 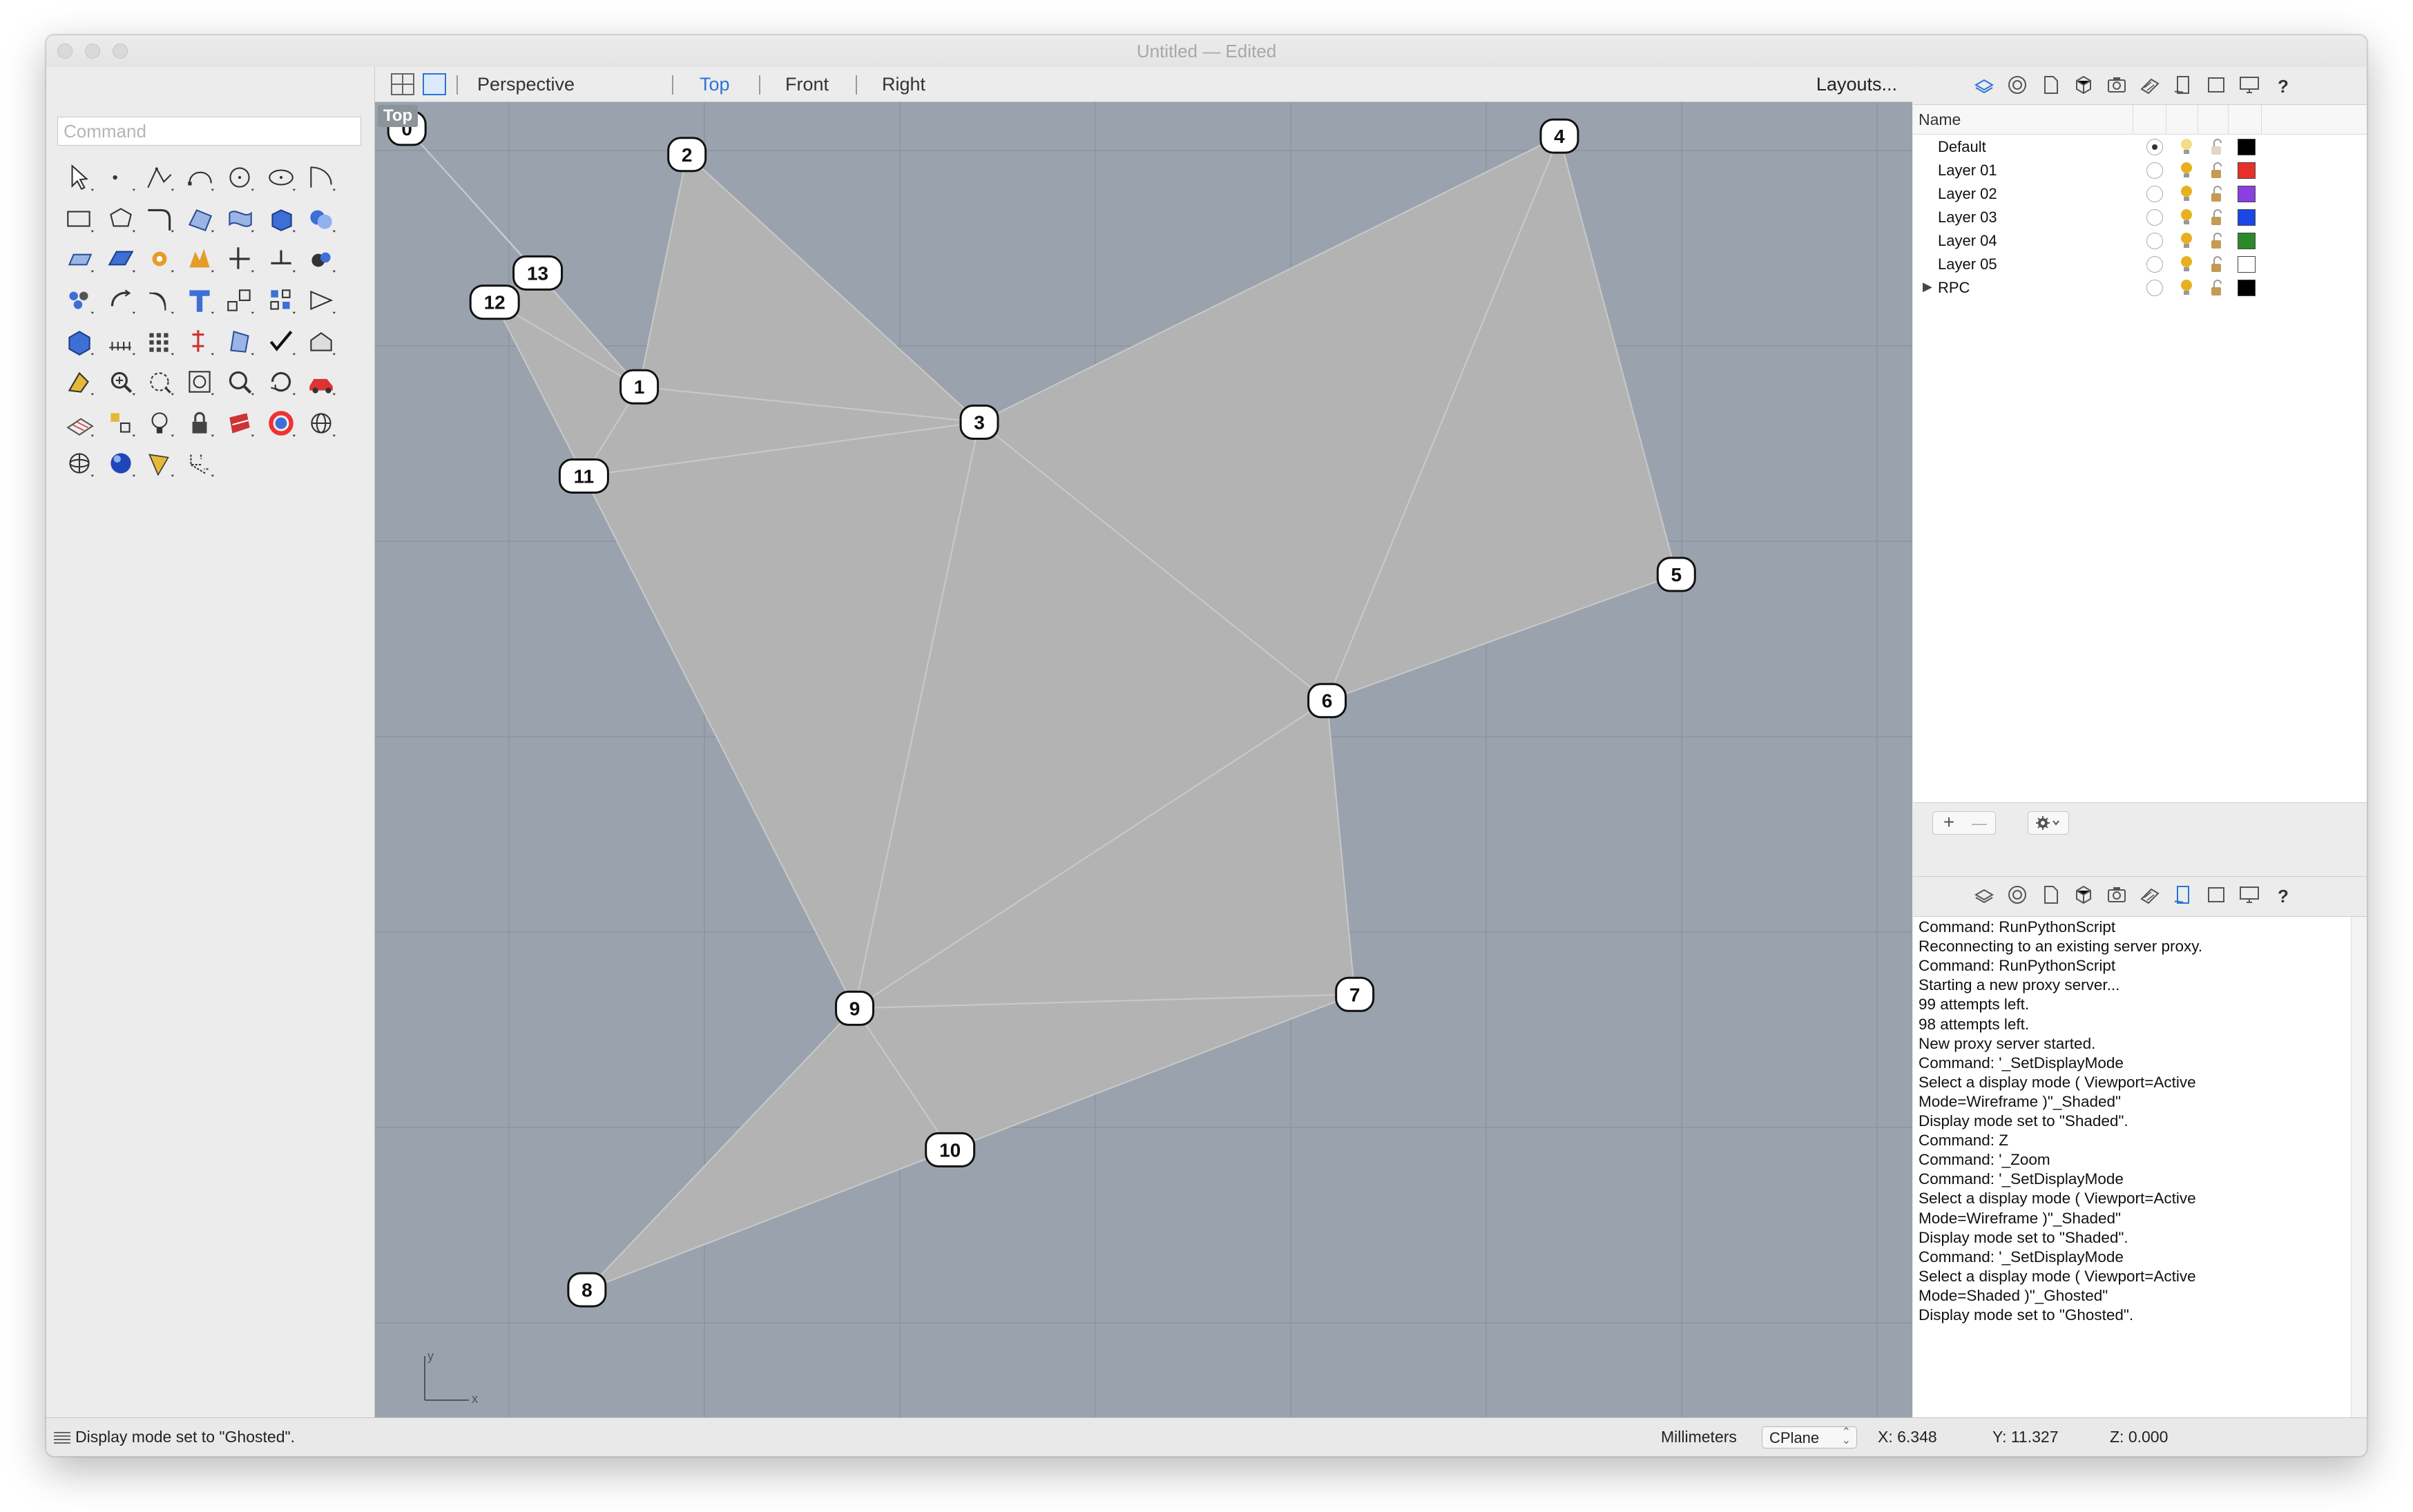 I want to click on sphere-grid-icon, so click(x=321, y=423).